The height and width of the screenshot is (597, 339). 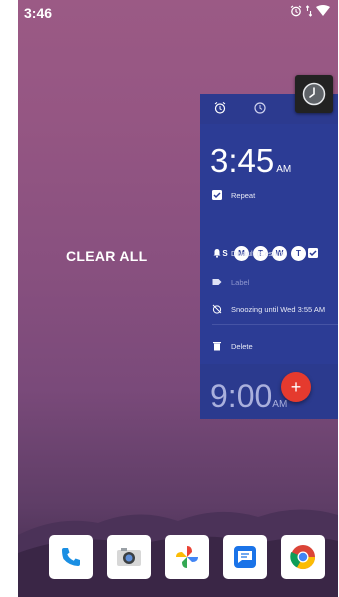 What do you see at coordinates (284, 169) in the screenshot?
I see `alarm-ampm: AM` at bounding box center [284, 169].